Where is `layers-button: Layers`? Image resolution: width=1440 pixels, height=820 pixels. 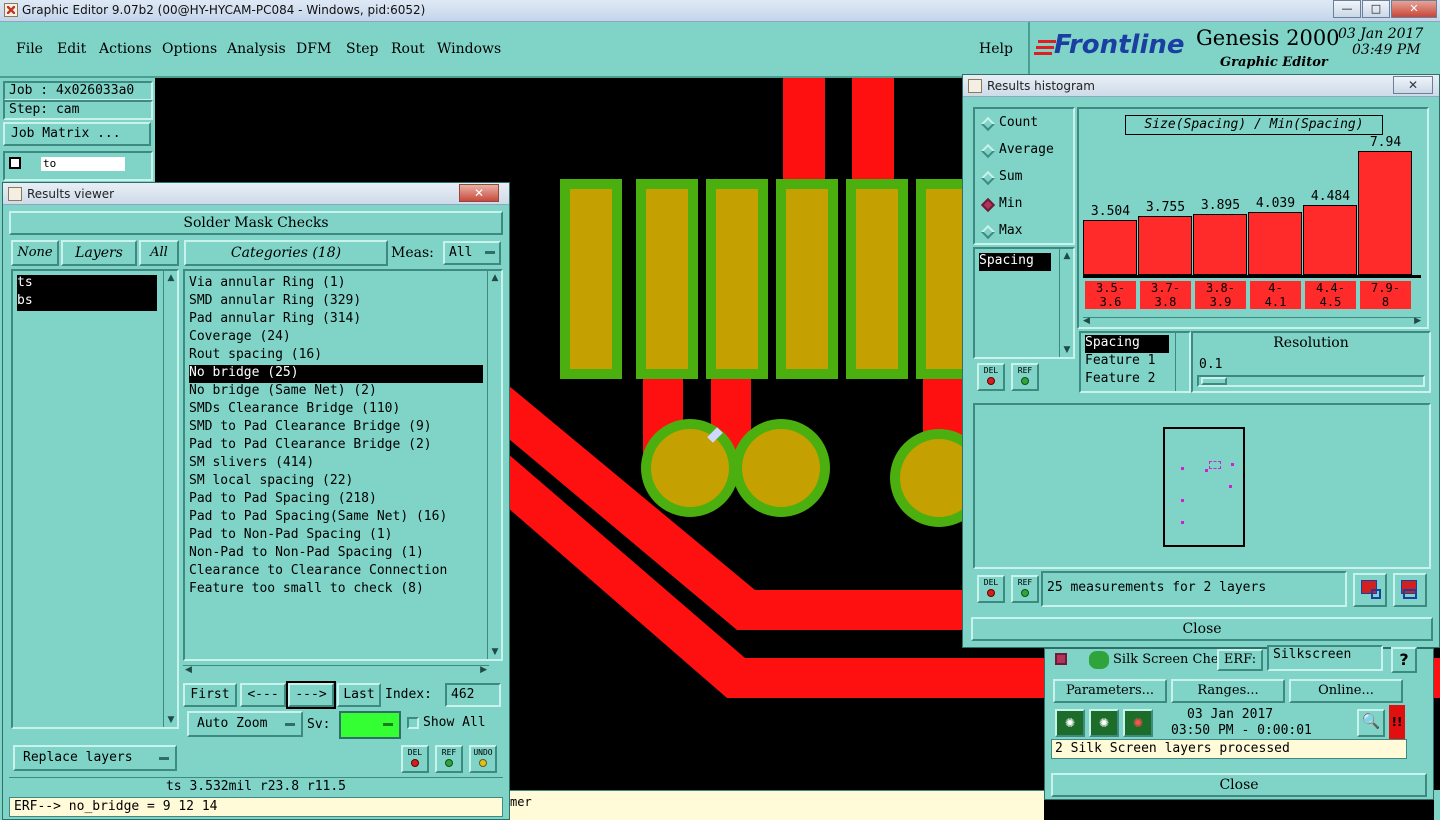
layers-button: Layers is located at coordinates (99, 253).